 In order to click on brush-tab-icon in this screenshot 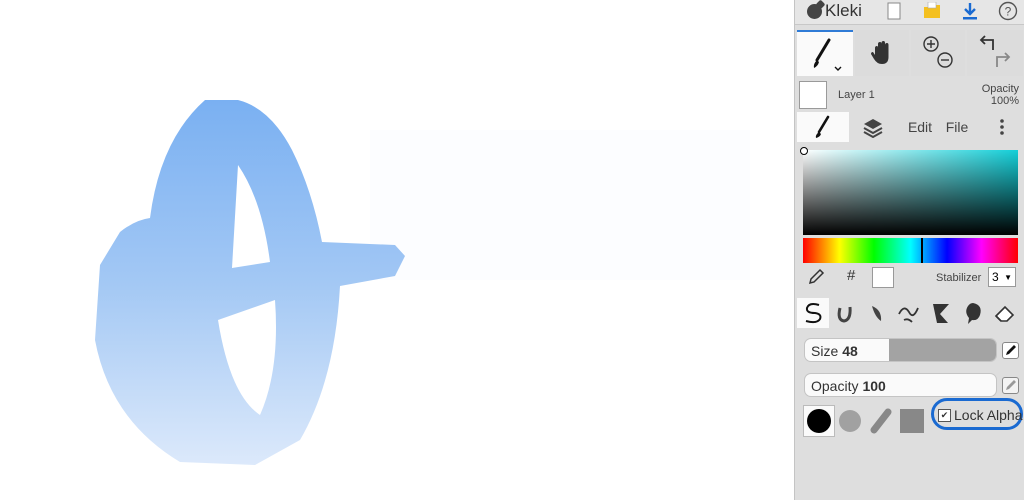, I will do `click(822, 126)`.